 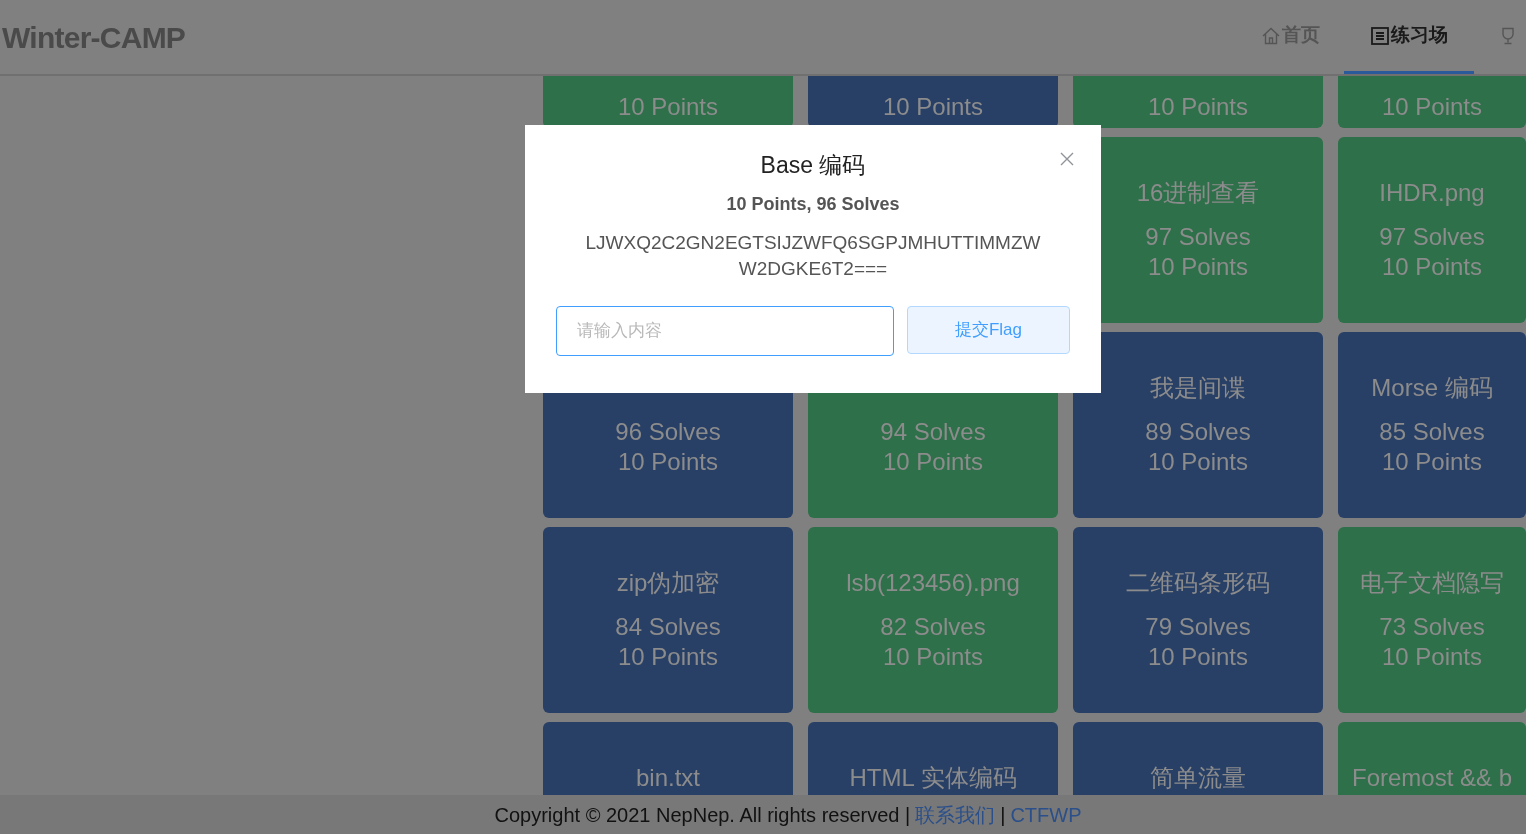 I want to click on challenge-title: Morse 编码, so click(x=1432, y=388).